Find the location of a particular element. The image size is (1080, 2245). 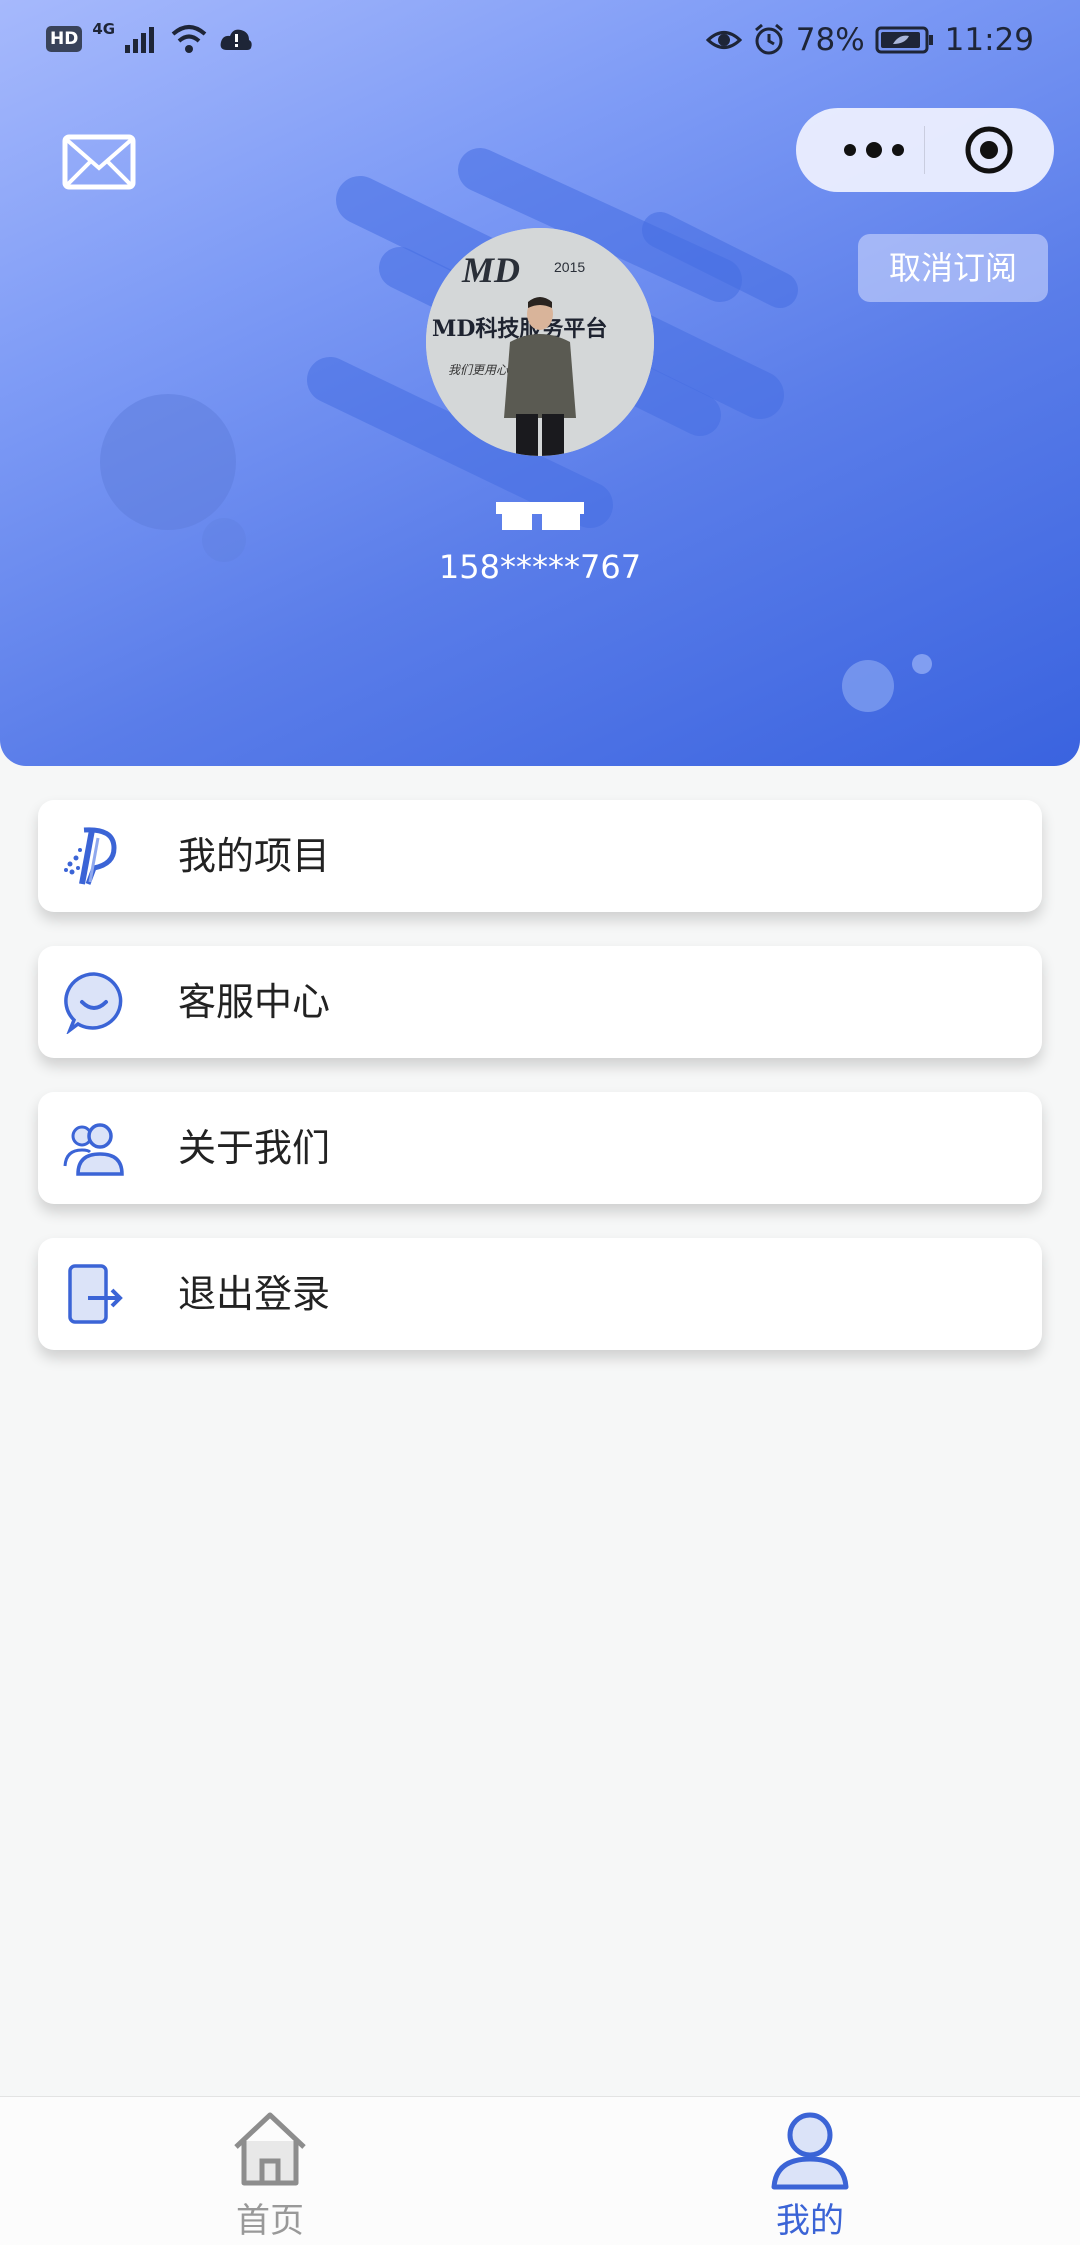

logout-icon is located at coordinates (95, 1294).